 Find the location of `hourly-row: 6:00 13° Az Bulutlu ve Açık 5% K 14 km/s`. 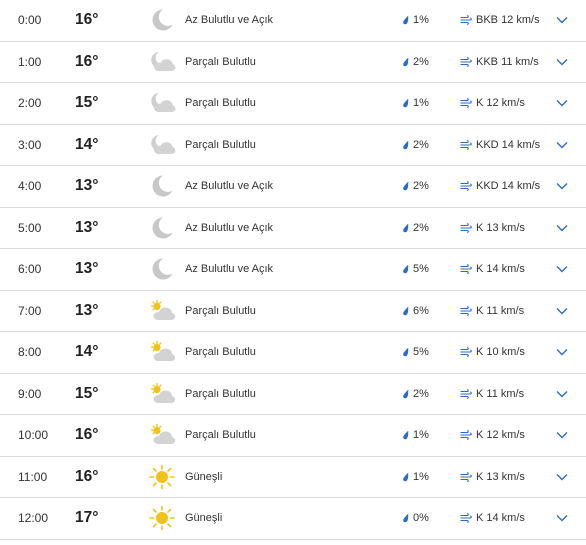

hourly-row: 6:00 13° Az Bulutlu ve Açık 5% K 14 km/s is located at coordinates (293, 270).